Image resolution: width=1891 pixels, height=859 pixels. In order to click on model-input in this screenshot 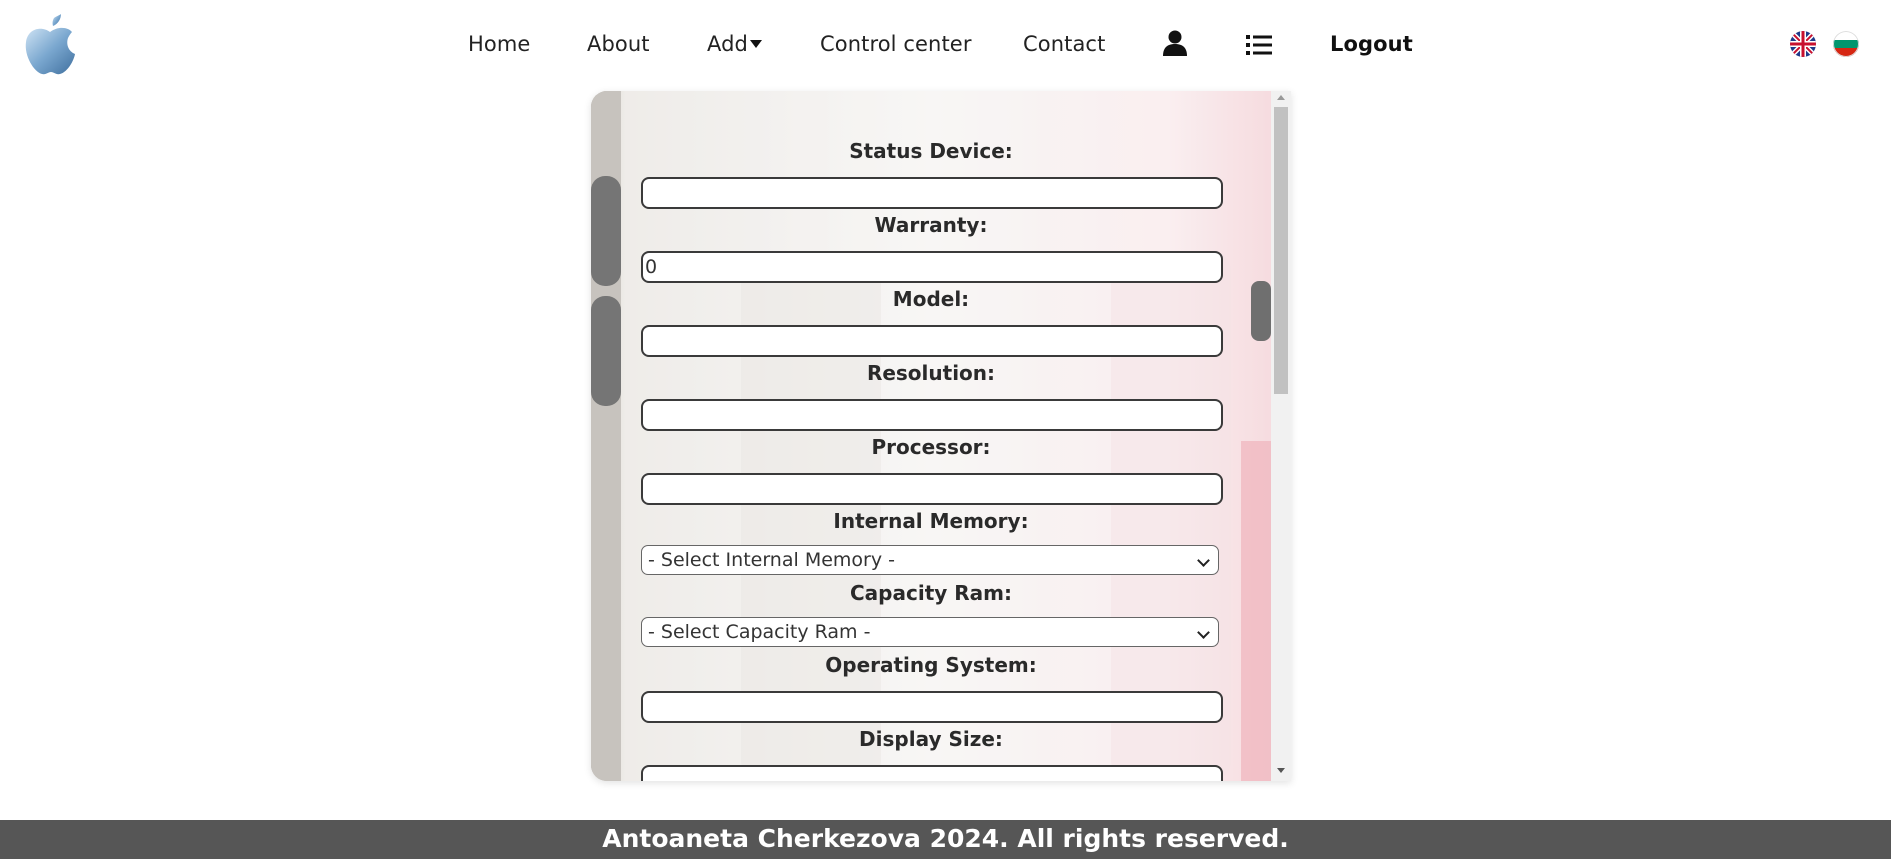, I will do `click(932, 341)`.